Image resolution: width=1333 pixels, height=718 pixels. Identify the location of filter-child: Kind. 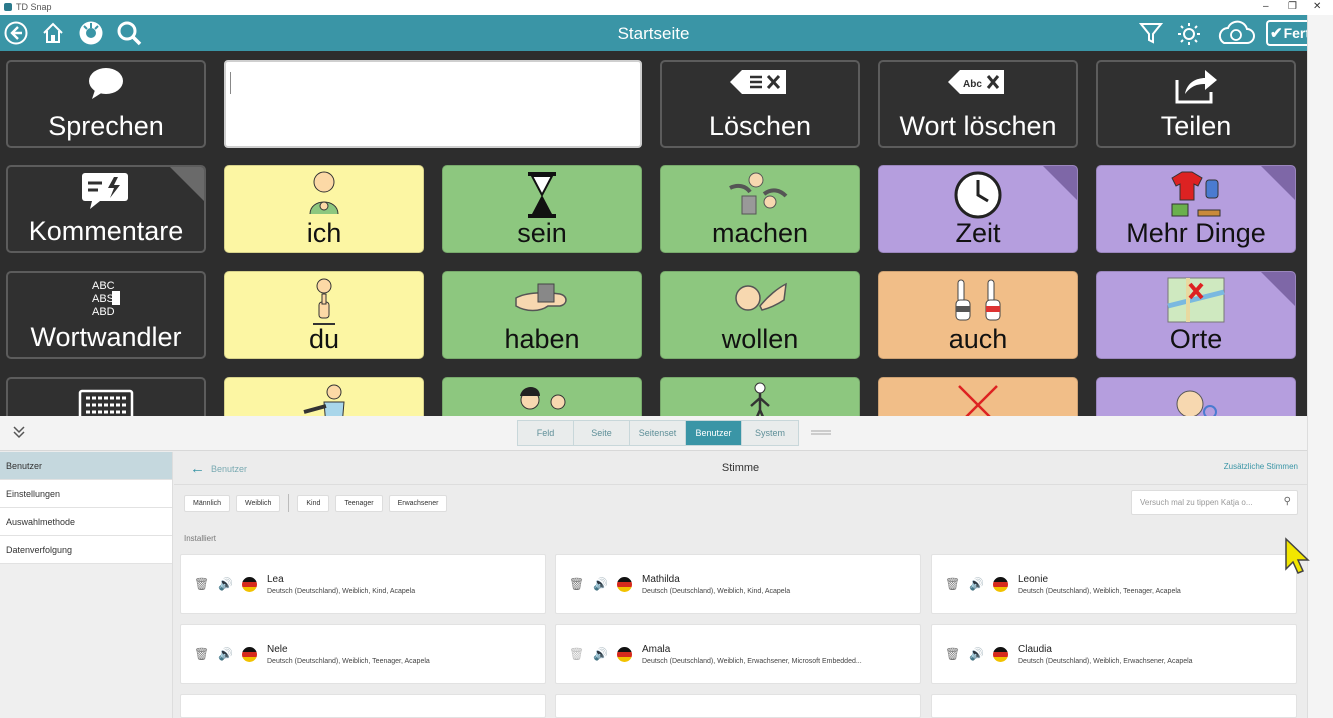
(313, 503).